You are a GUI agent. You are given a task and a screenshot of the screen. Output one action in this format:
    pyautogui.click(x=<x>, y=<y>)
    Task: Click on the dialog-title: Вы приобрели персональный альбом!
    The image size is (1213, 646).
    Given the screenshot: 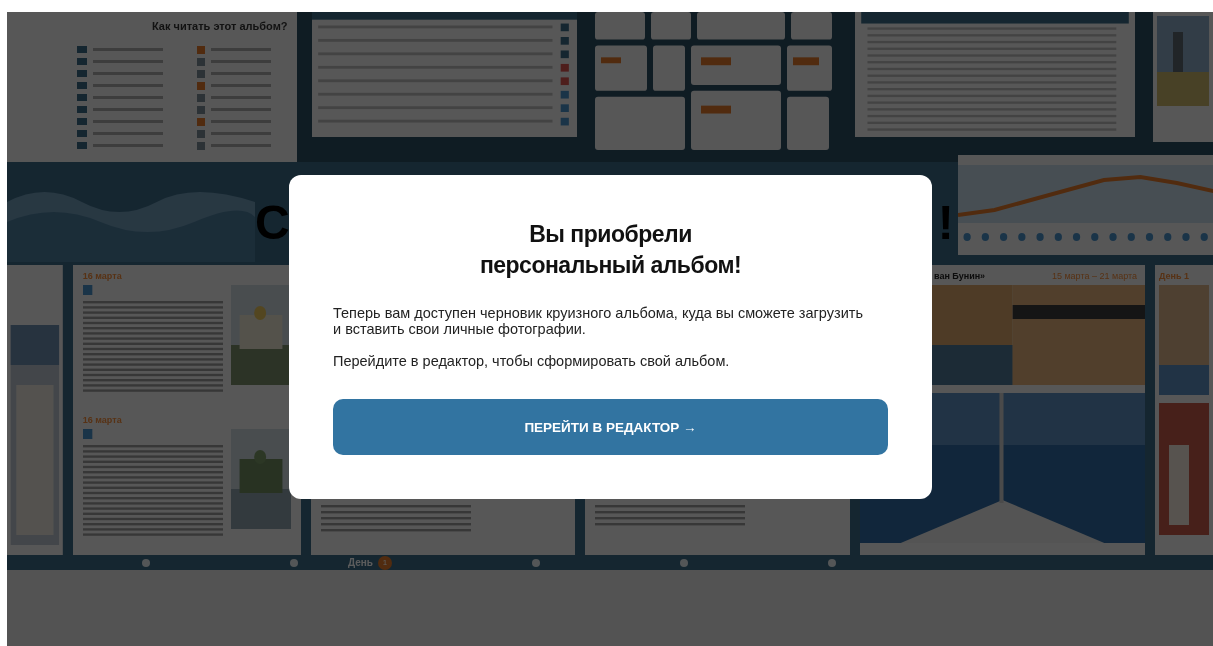 What is the action you would take?
    pyautogui.click(x=610, y=250)
    